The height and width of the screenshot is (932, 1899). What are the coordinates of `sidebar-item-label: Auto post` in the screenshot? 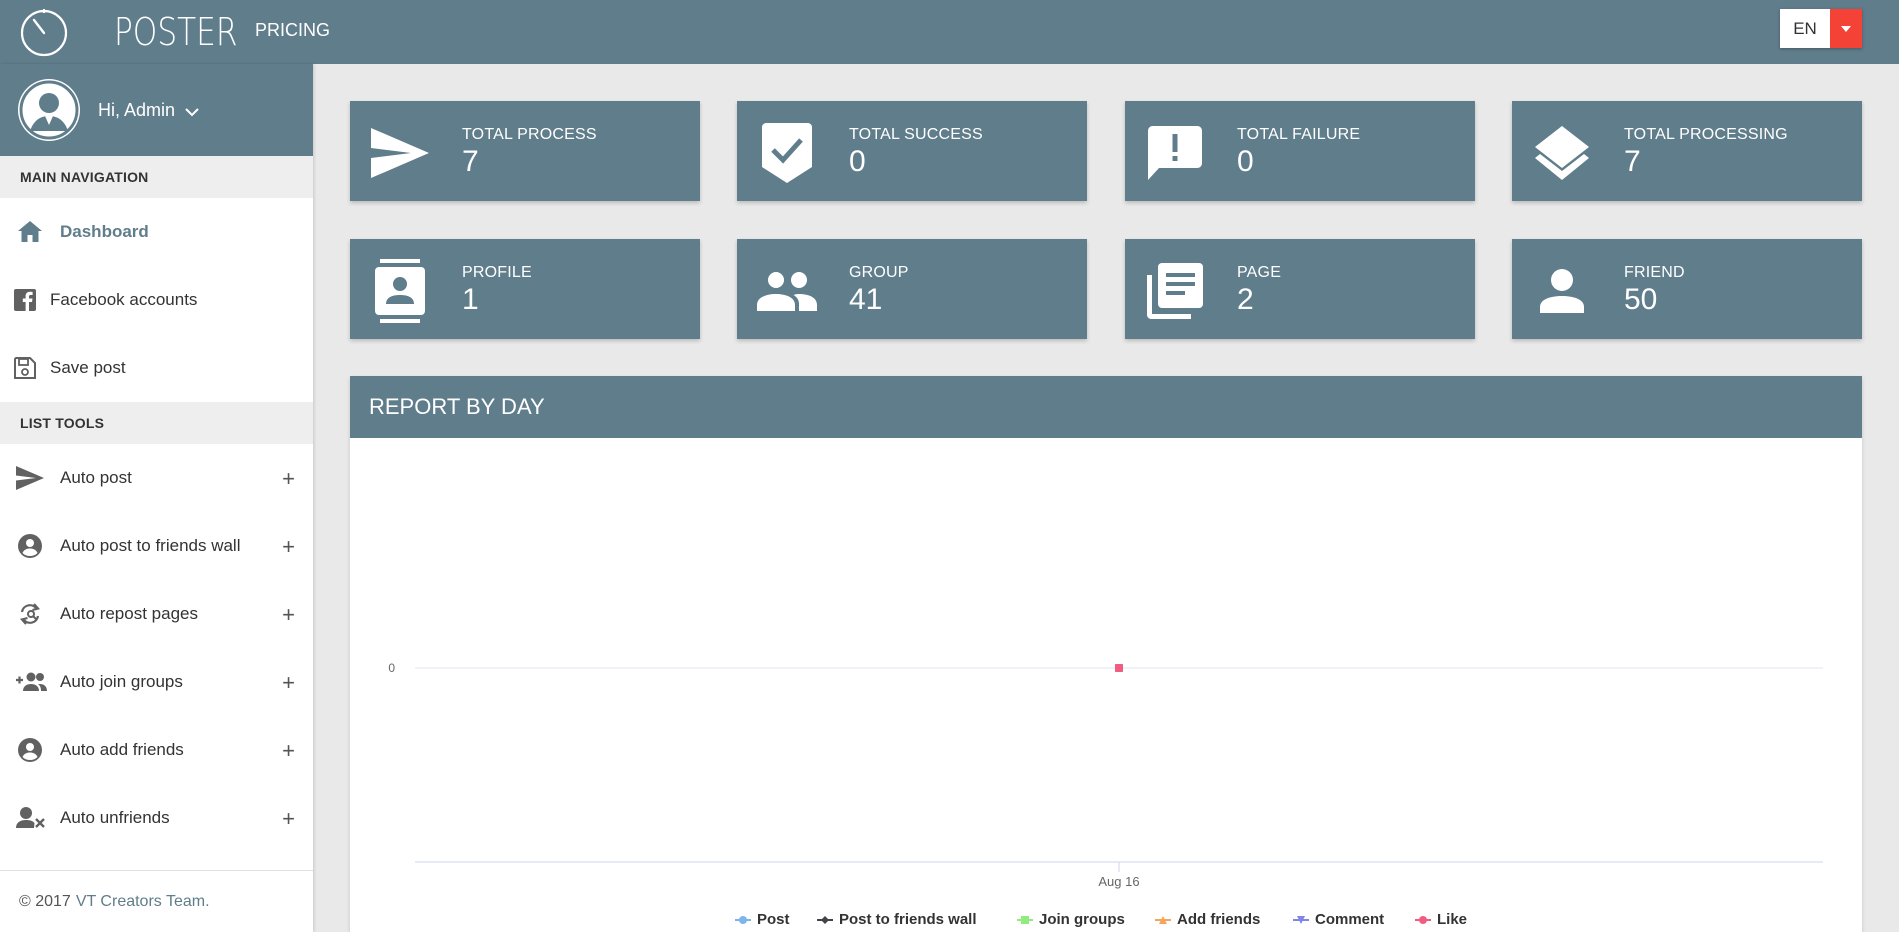 It's located at (96, 477).